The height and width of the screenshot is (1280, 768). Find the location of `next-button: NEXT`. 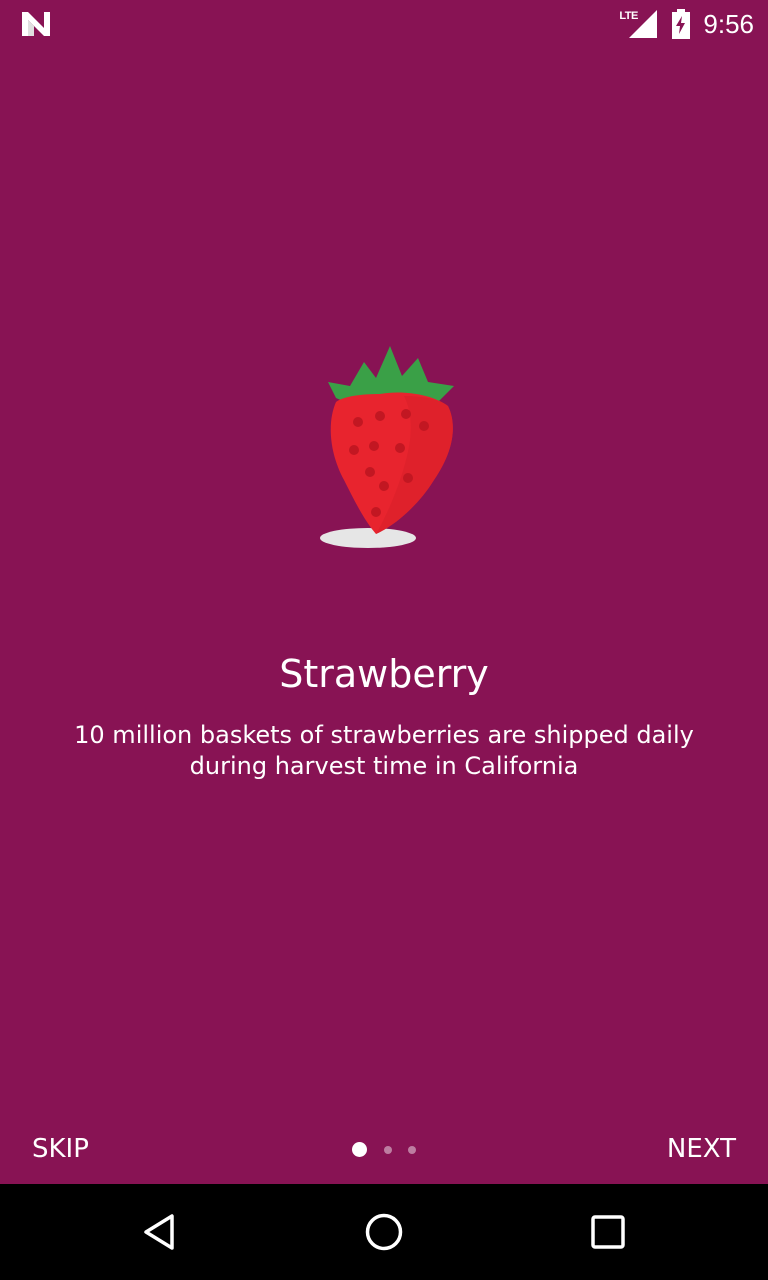

next-button: NEXT is located at coordinates (701, 1149).